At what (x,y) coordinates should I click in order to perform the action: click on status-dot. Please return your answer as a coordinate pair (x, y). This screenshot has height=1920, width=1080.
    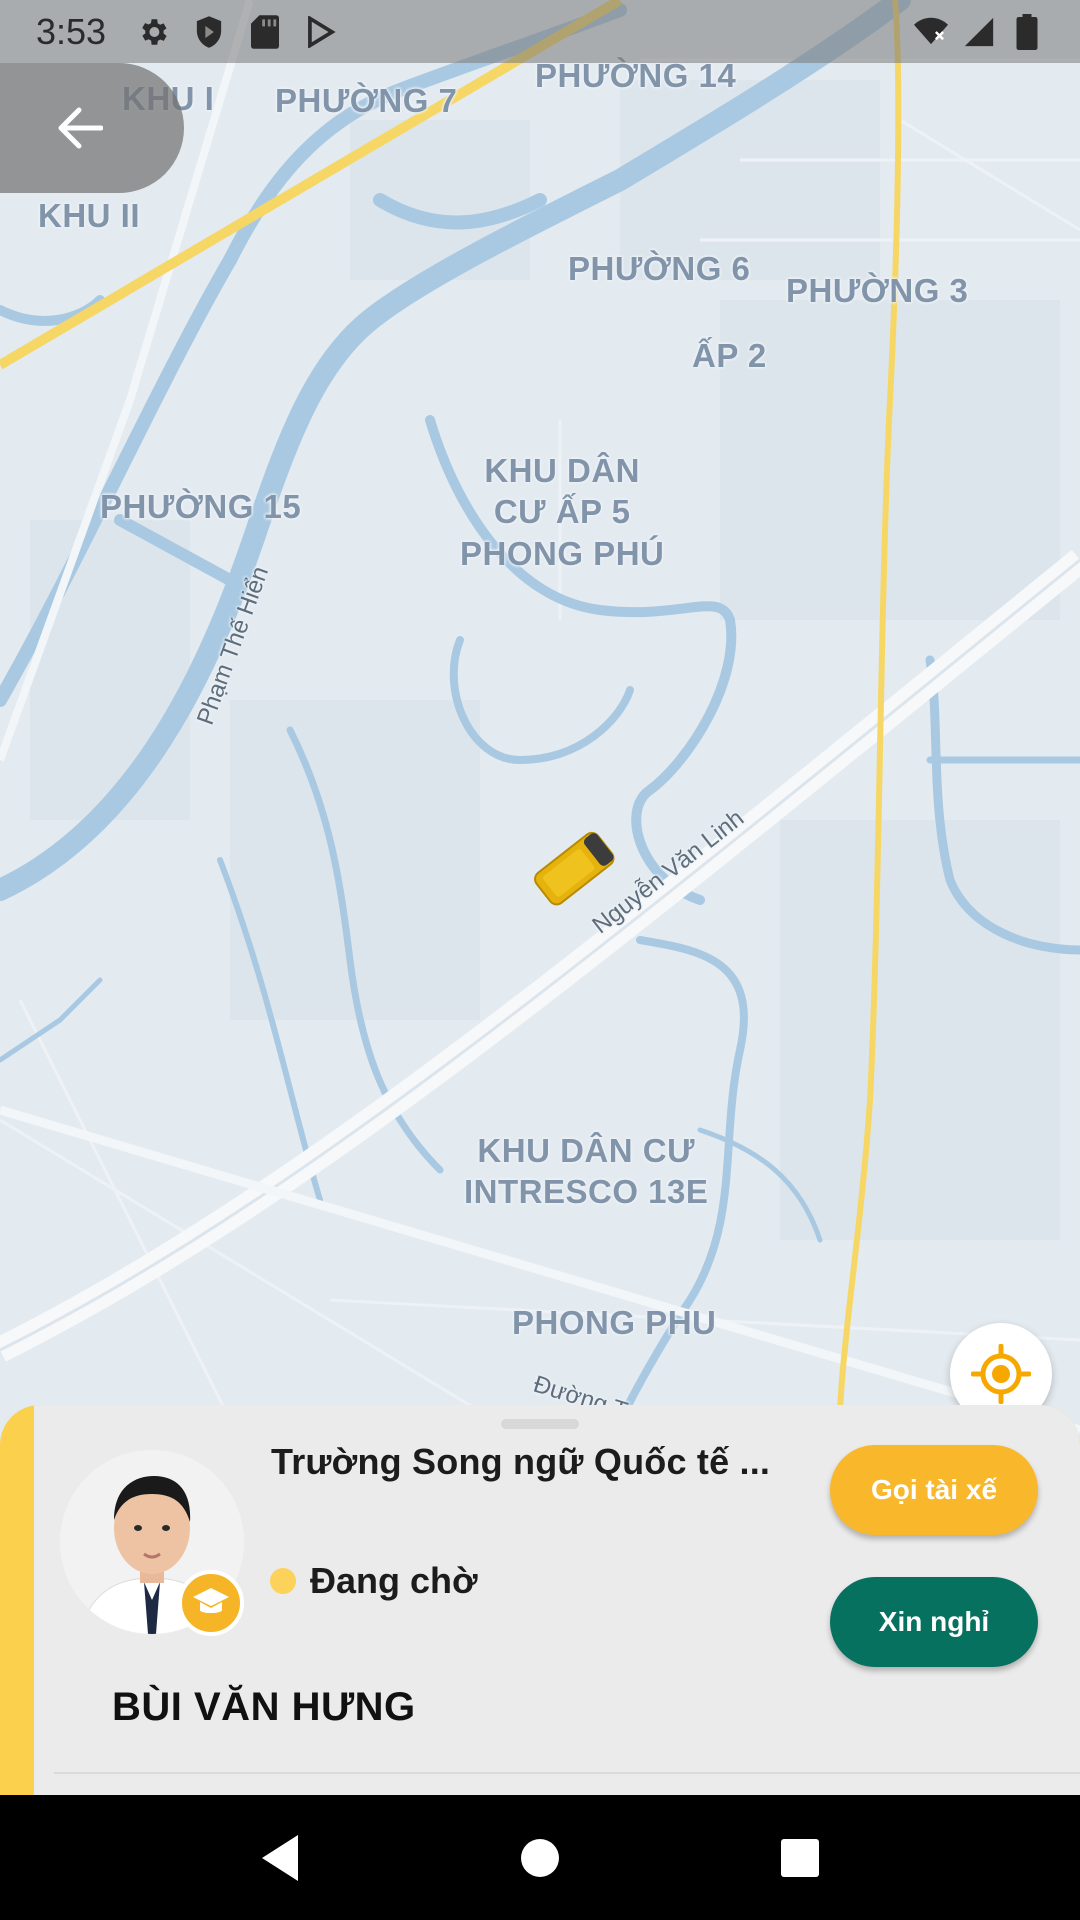
    Looking at the image, I should click on (283, 1581).